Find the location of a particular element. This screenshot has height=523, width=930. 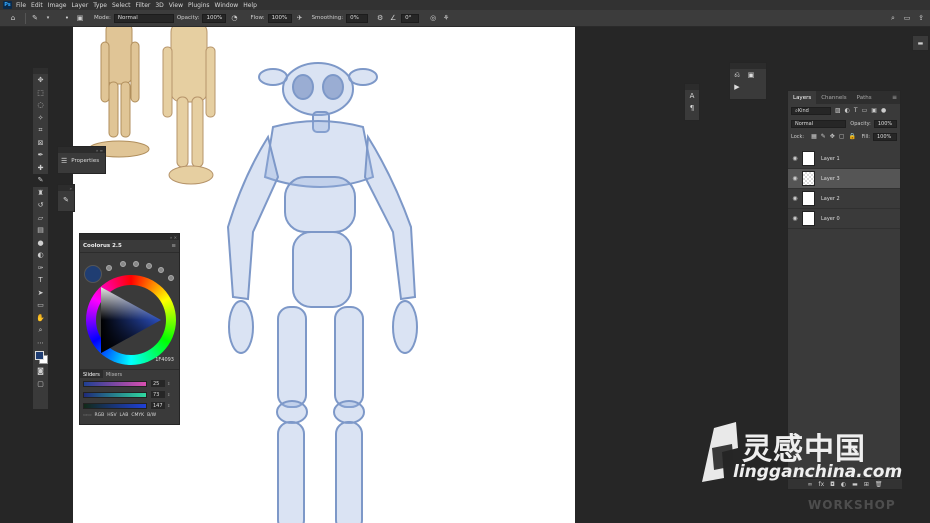

layer-row: ◉ Layer 1 is located at coordinates (844, 159).